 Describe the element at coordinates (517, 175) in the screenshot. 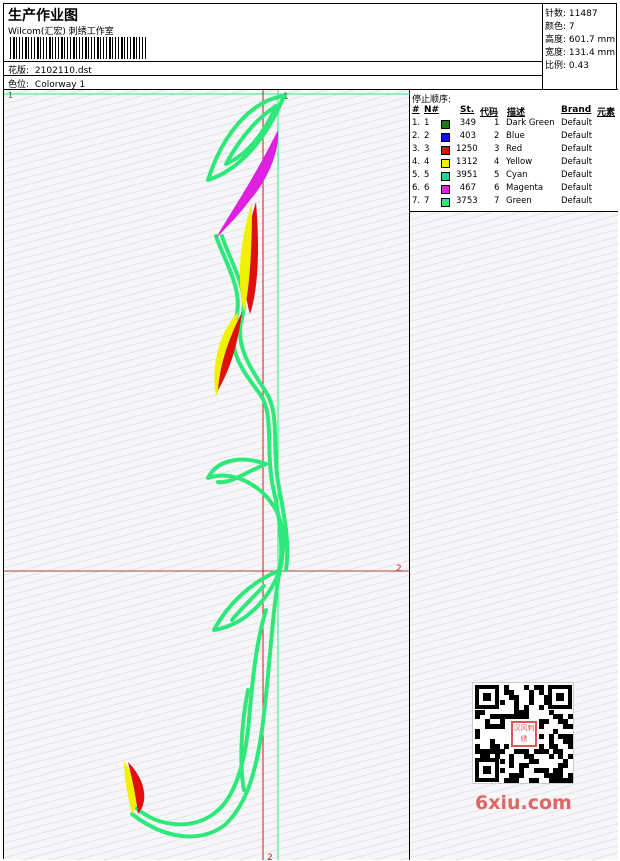

I see `row-description: Cyan` at that location.